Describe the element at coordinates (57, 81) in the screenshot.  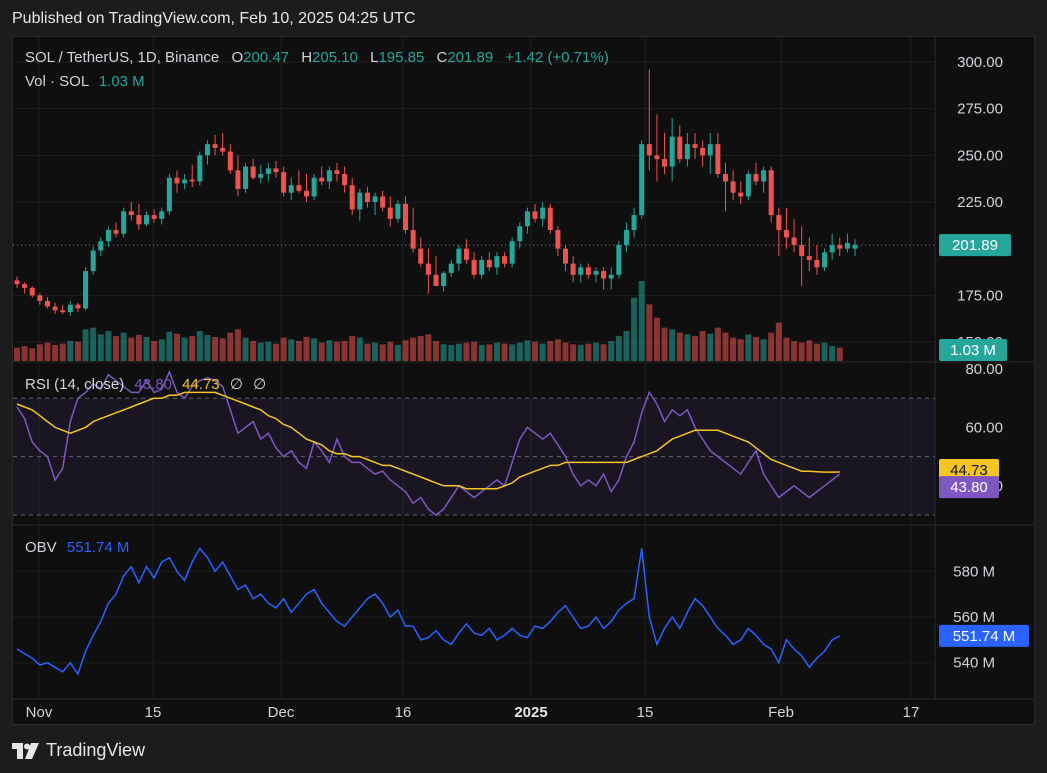
I see `volume-label: Vol · SOL` at that location.